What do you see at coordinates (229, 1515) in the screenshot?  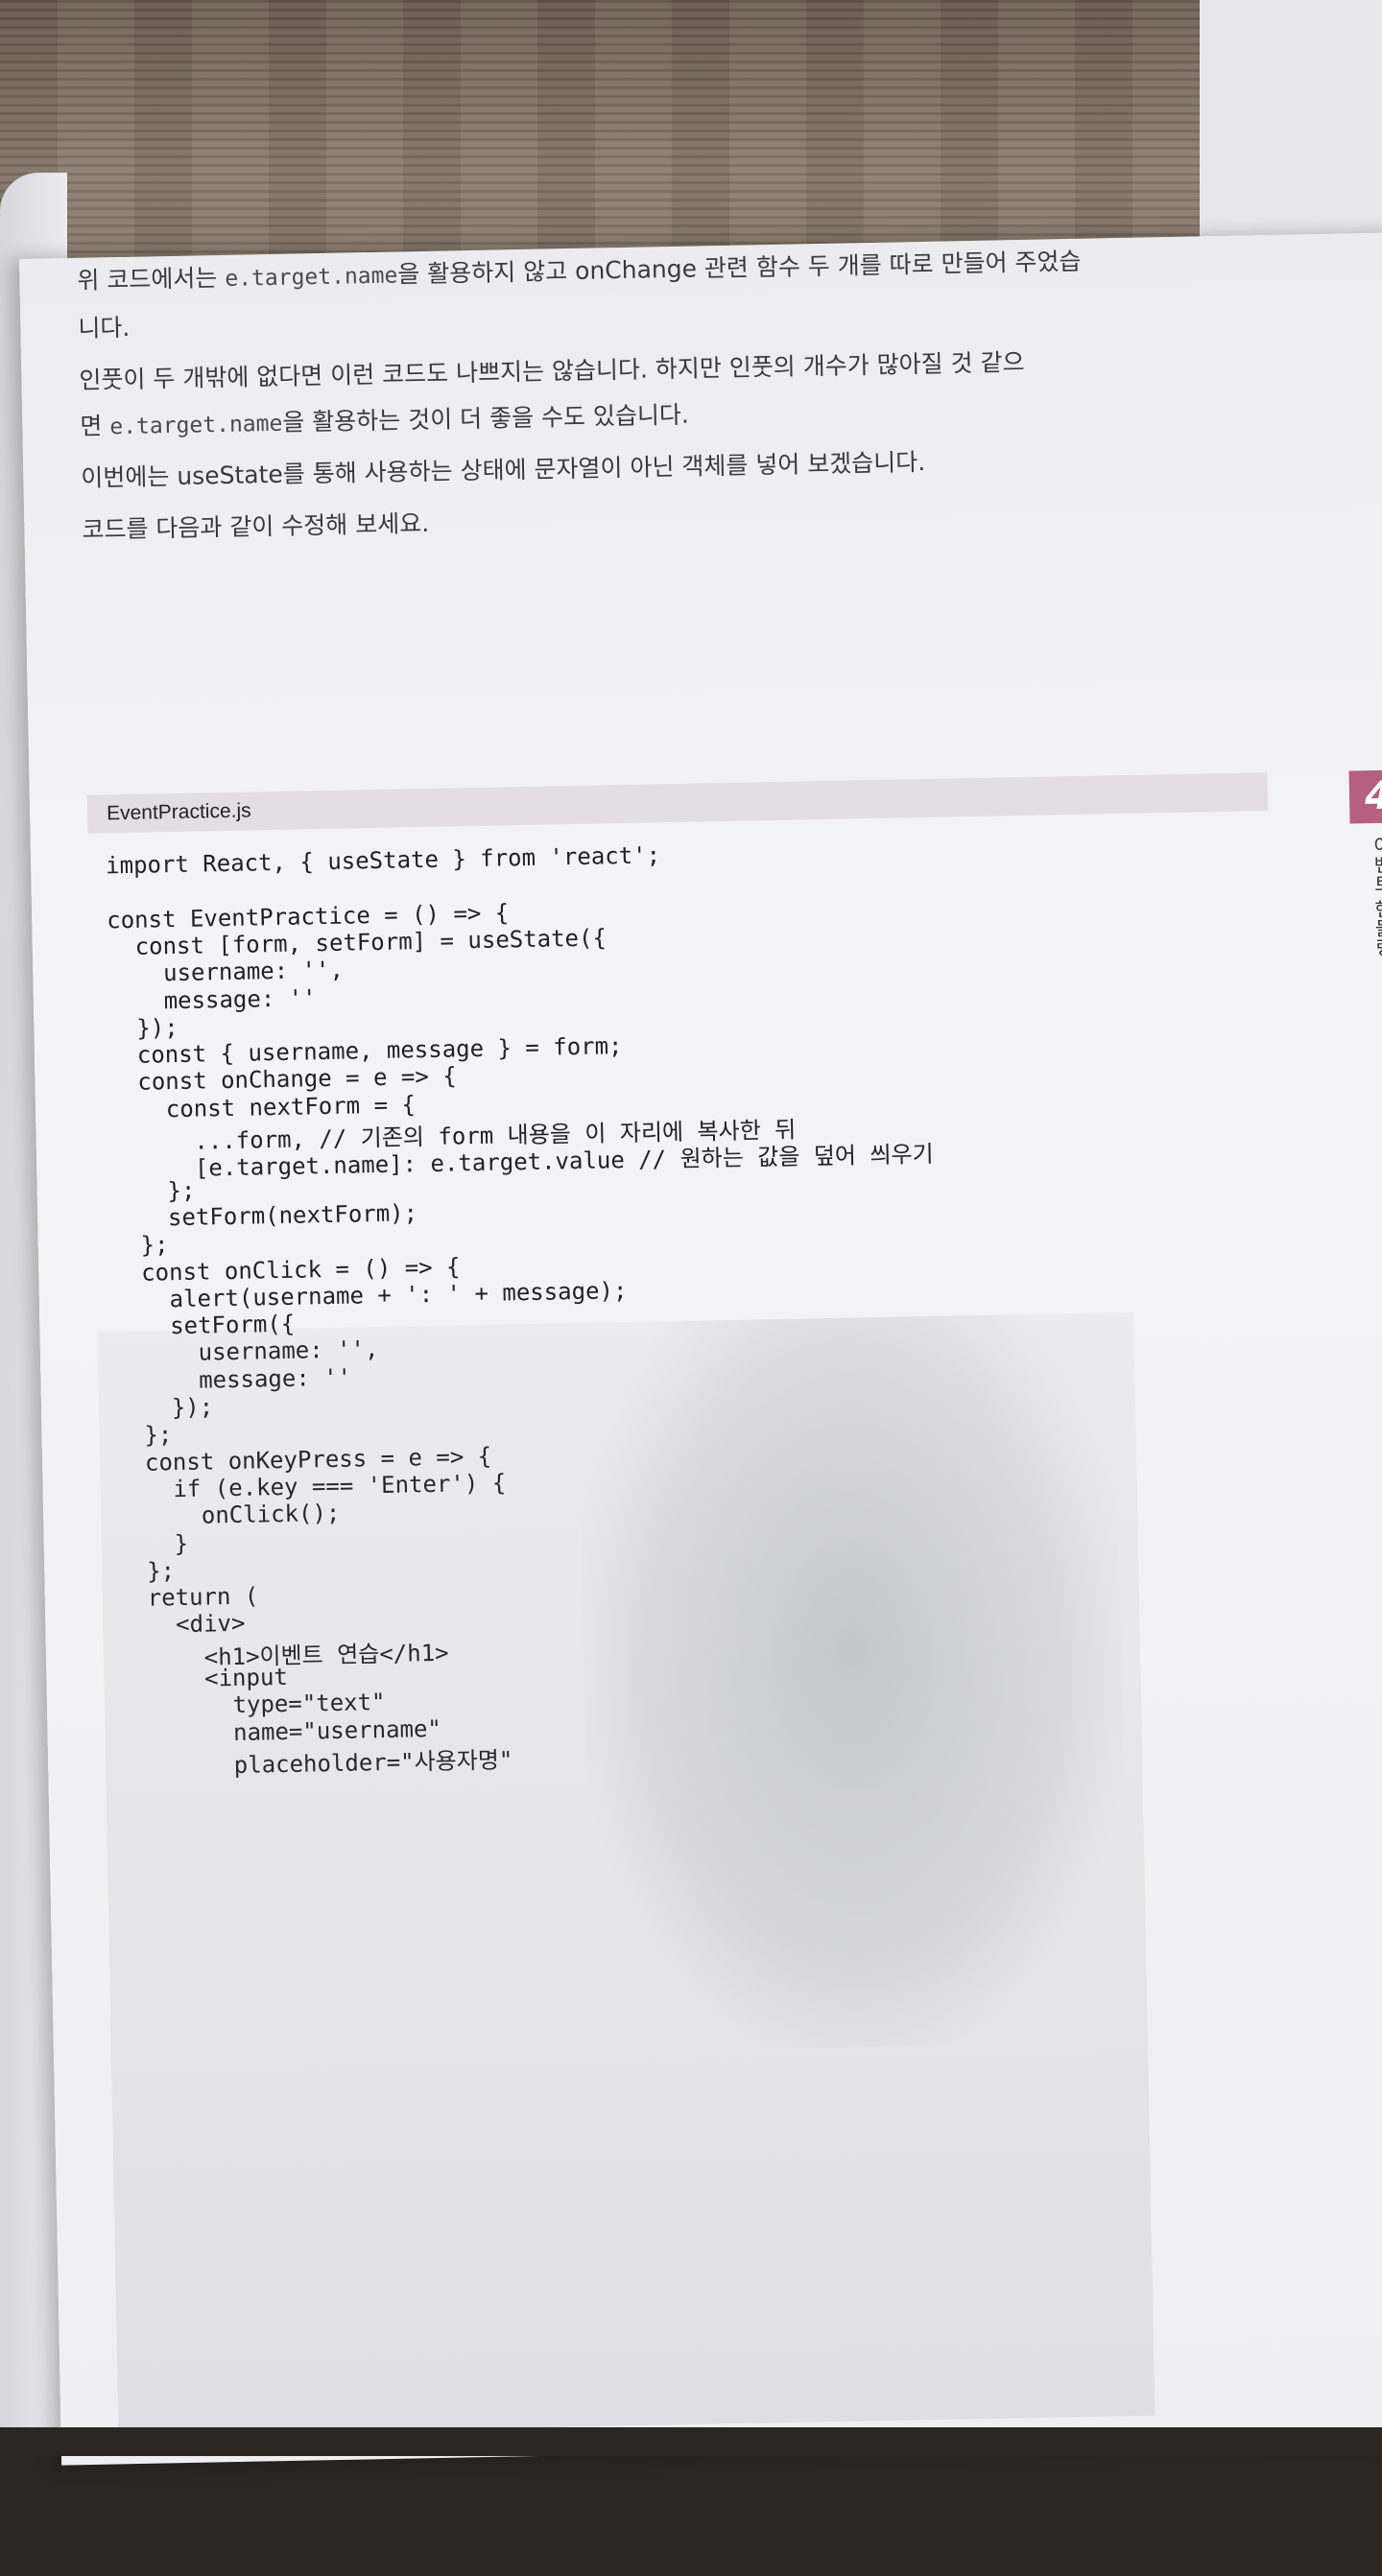 I see `code-line: onClick();` at bounding box center [229, 1515].